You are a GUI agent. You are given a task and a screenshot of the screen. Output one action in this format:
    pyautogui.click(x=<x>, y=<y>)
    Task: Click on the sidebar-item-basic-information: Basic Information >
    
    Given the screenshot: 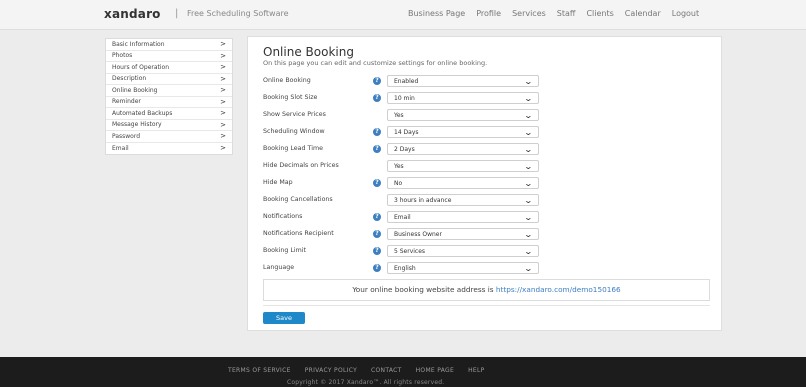 What is the action you would take?
    pyautogui.click(x=169, y=45)
    